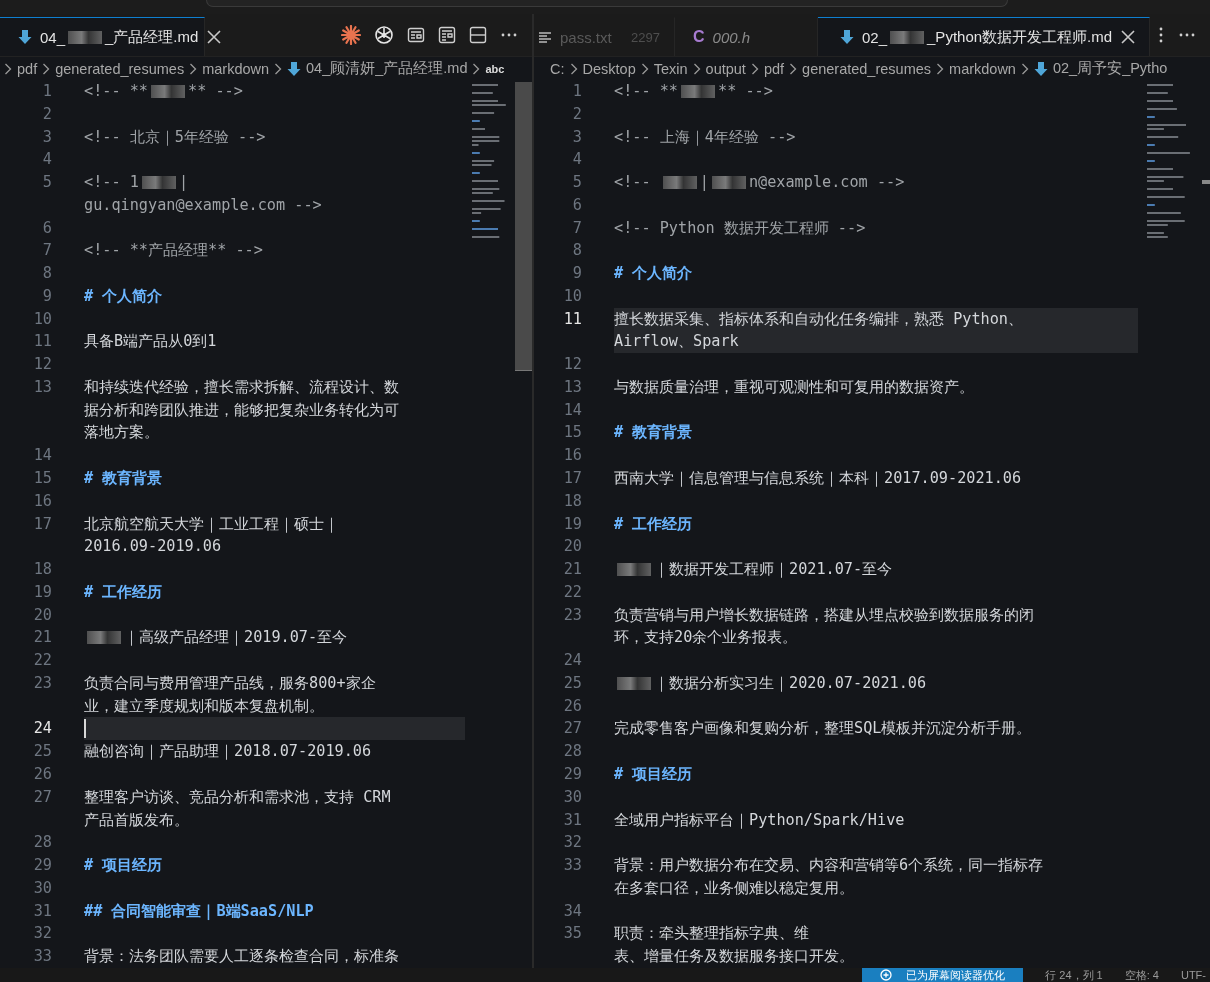 The width and height of the screenshot is (1210, 982). I want to click on line-number: 9, so click(576, 274).